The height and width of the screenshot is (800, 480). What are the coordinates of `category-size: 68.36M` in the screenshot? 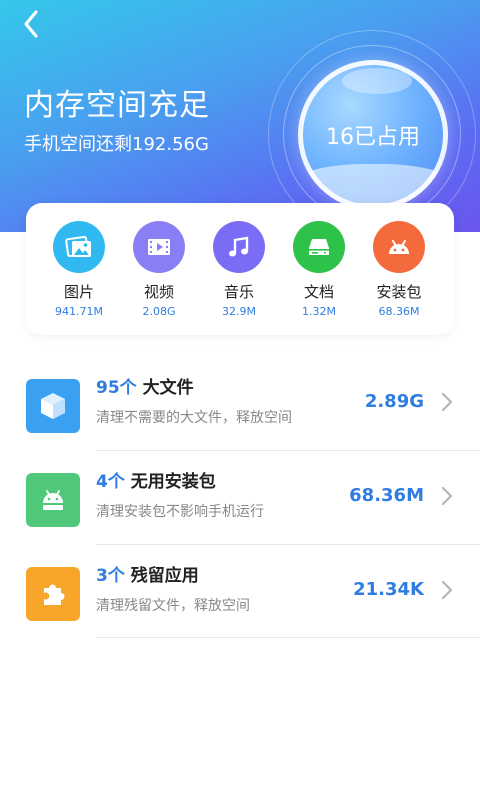 It's located at (399, 311).